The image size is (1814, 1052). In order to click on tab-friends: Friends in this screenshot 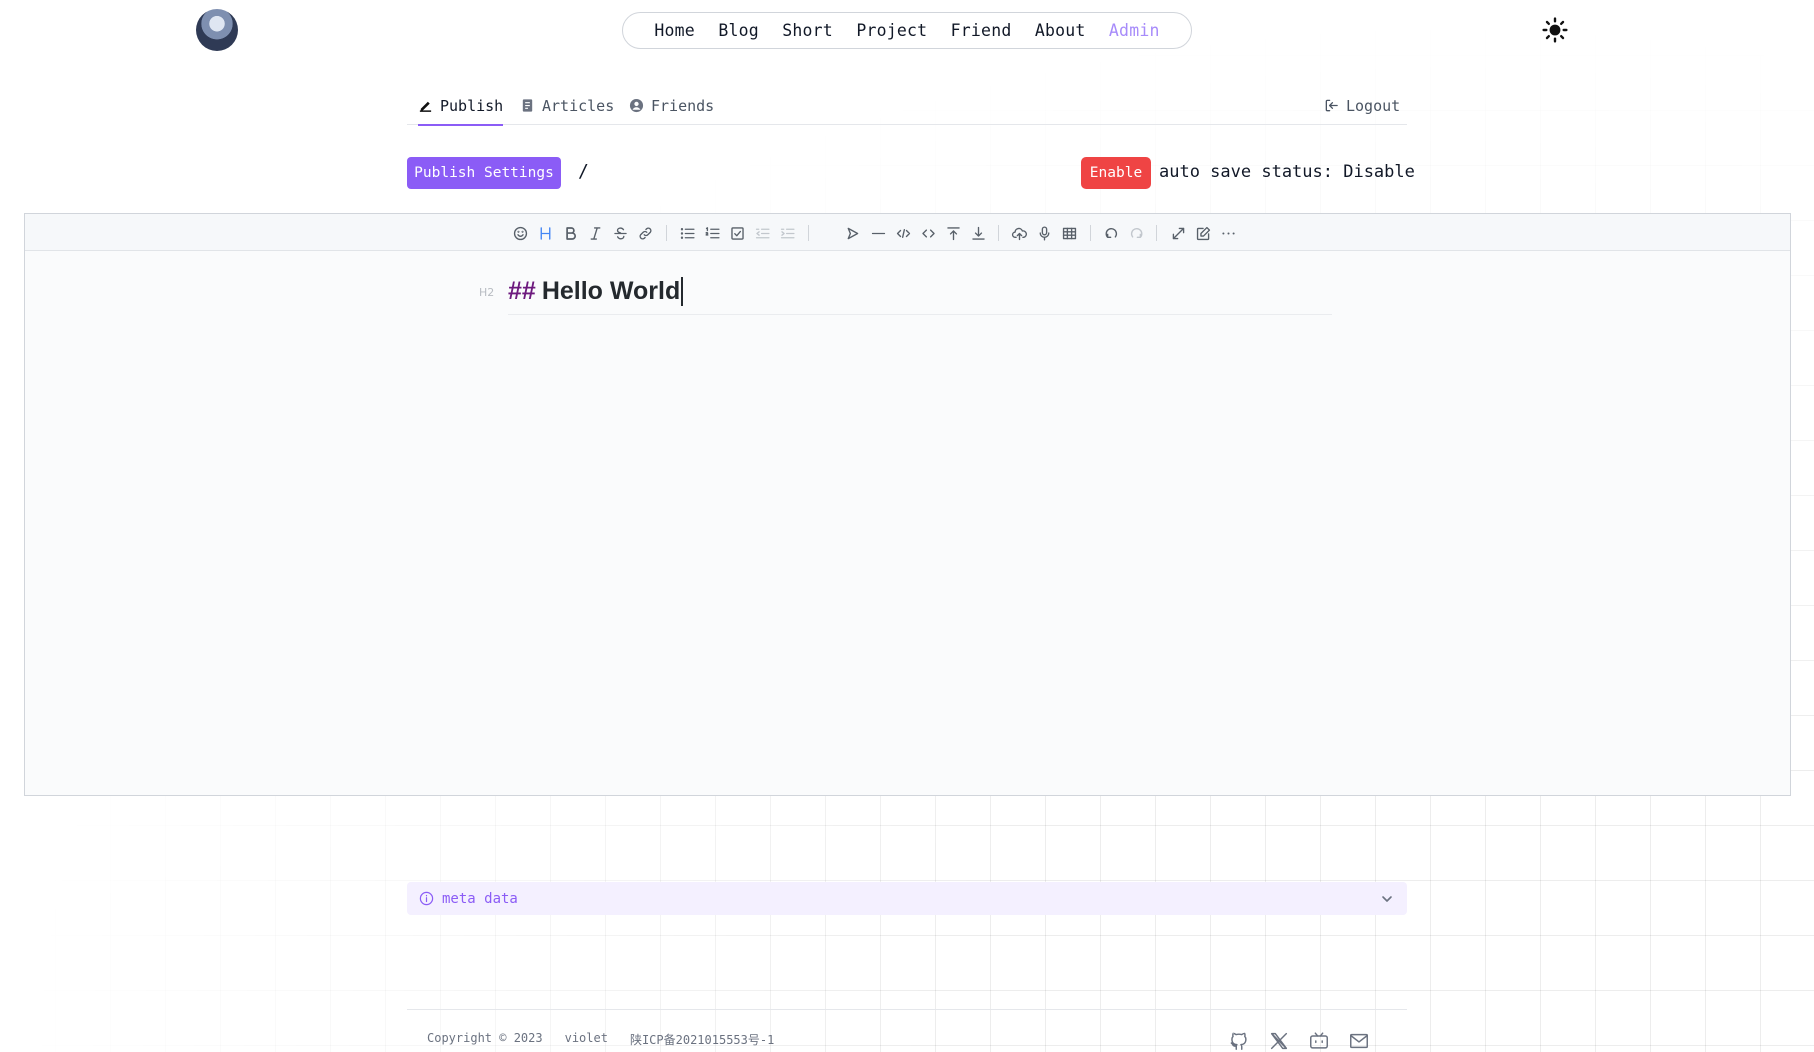, I will do `click(671, 105)`.